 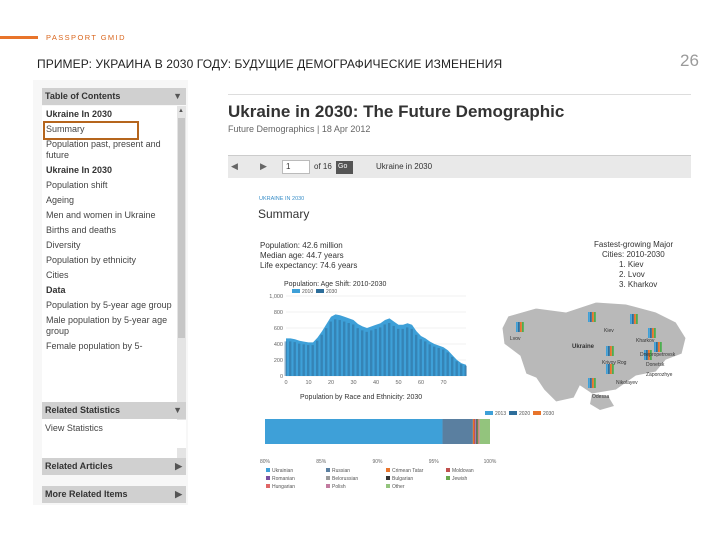 What do you see at coordinates (74, 428) in the screenshot?
I see `view-statistics-link: View Statistics` at bounding box center [74, 428].